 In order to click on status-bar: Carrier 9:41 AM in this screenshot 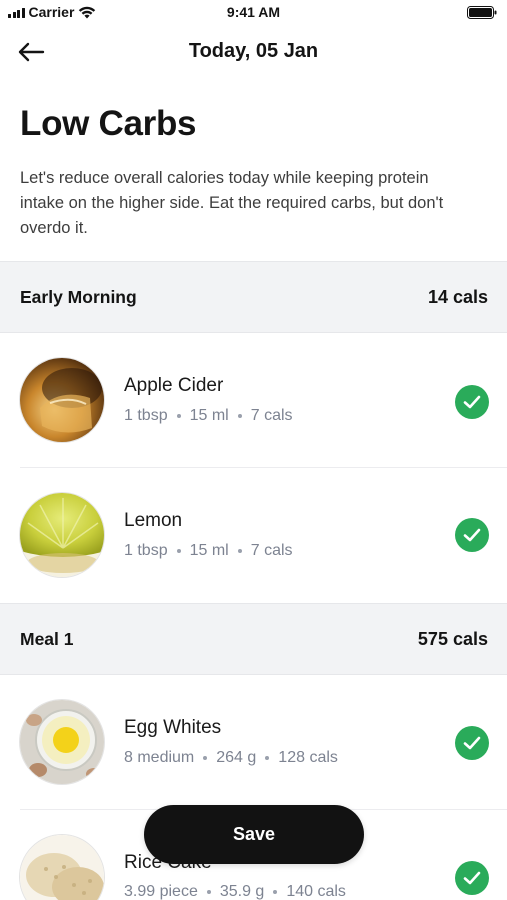, I will do `click(253, 13)`.